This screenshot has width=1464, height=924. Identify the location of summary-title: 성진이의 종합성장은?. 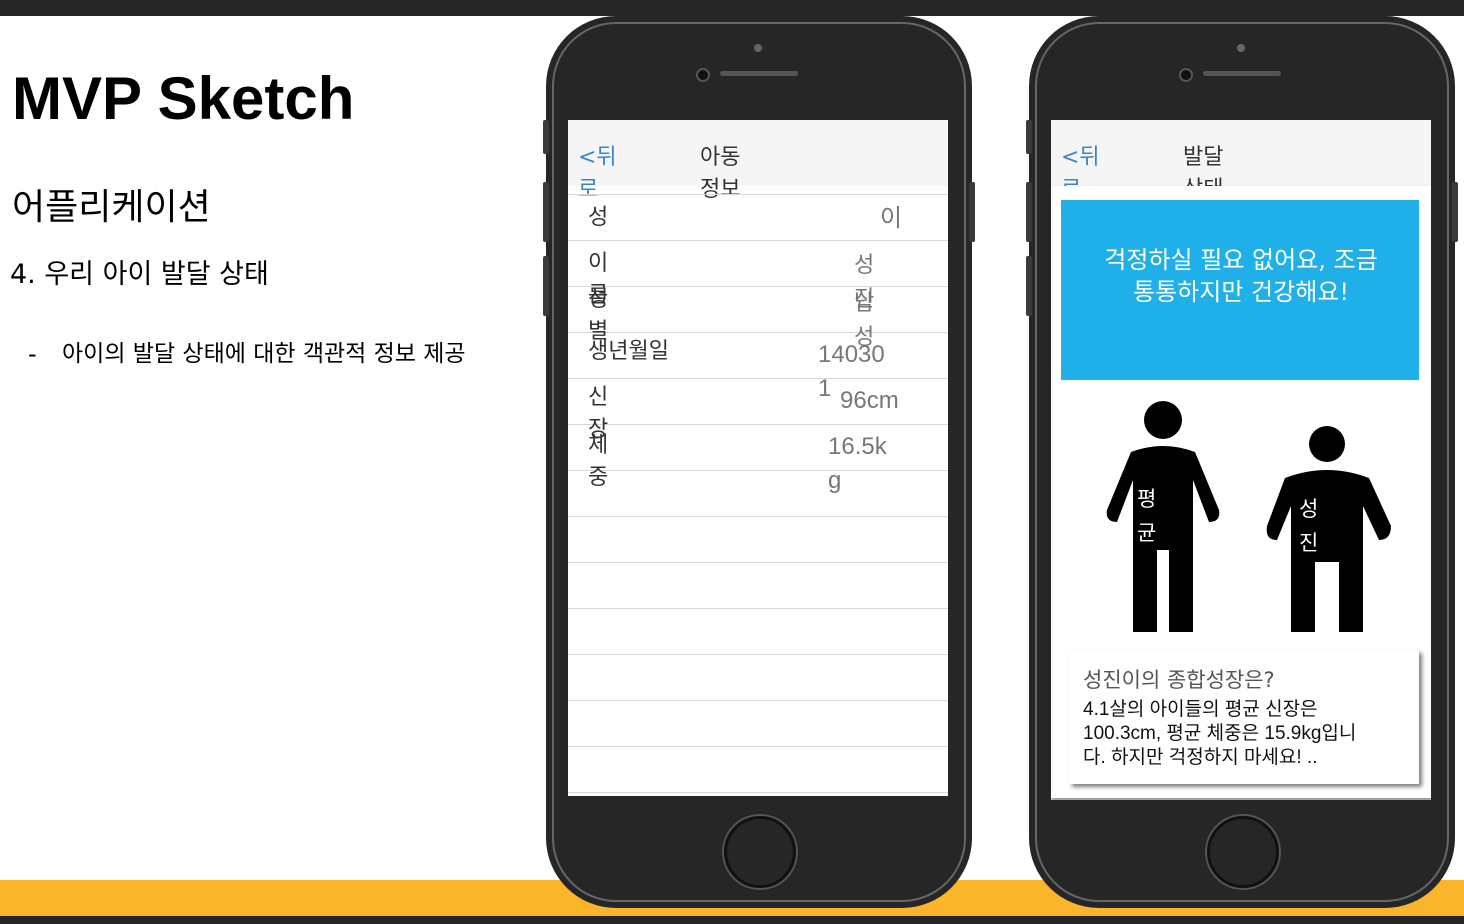
(1179, 680).